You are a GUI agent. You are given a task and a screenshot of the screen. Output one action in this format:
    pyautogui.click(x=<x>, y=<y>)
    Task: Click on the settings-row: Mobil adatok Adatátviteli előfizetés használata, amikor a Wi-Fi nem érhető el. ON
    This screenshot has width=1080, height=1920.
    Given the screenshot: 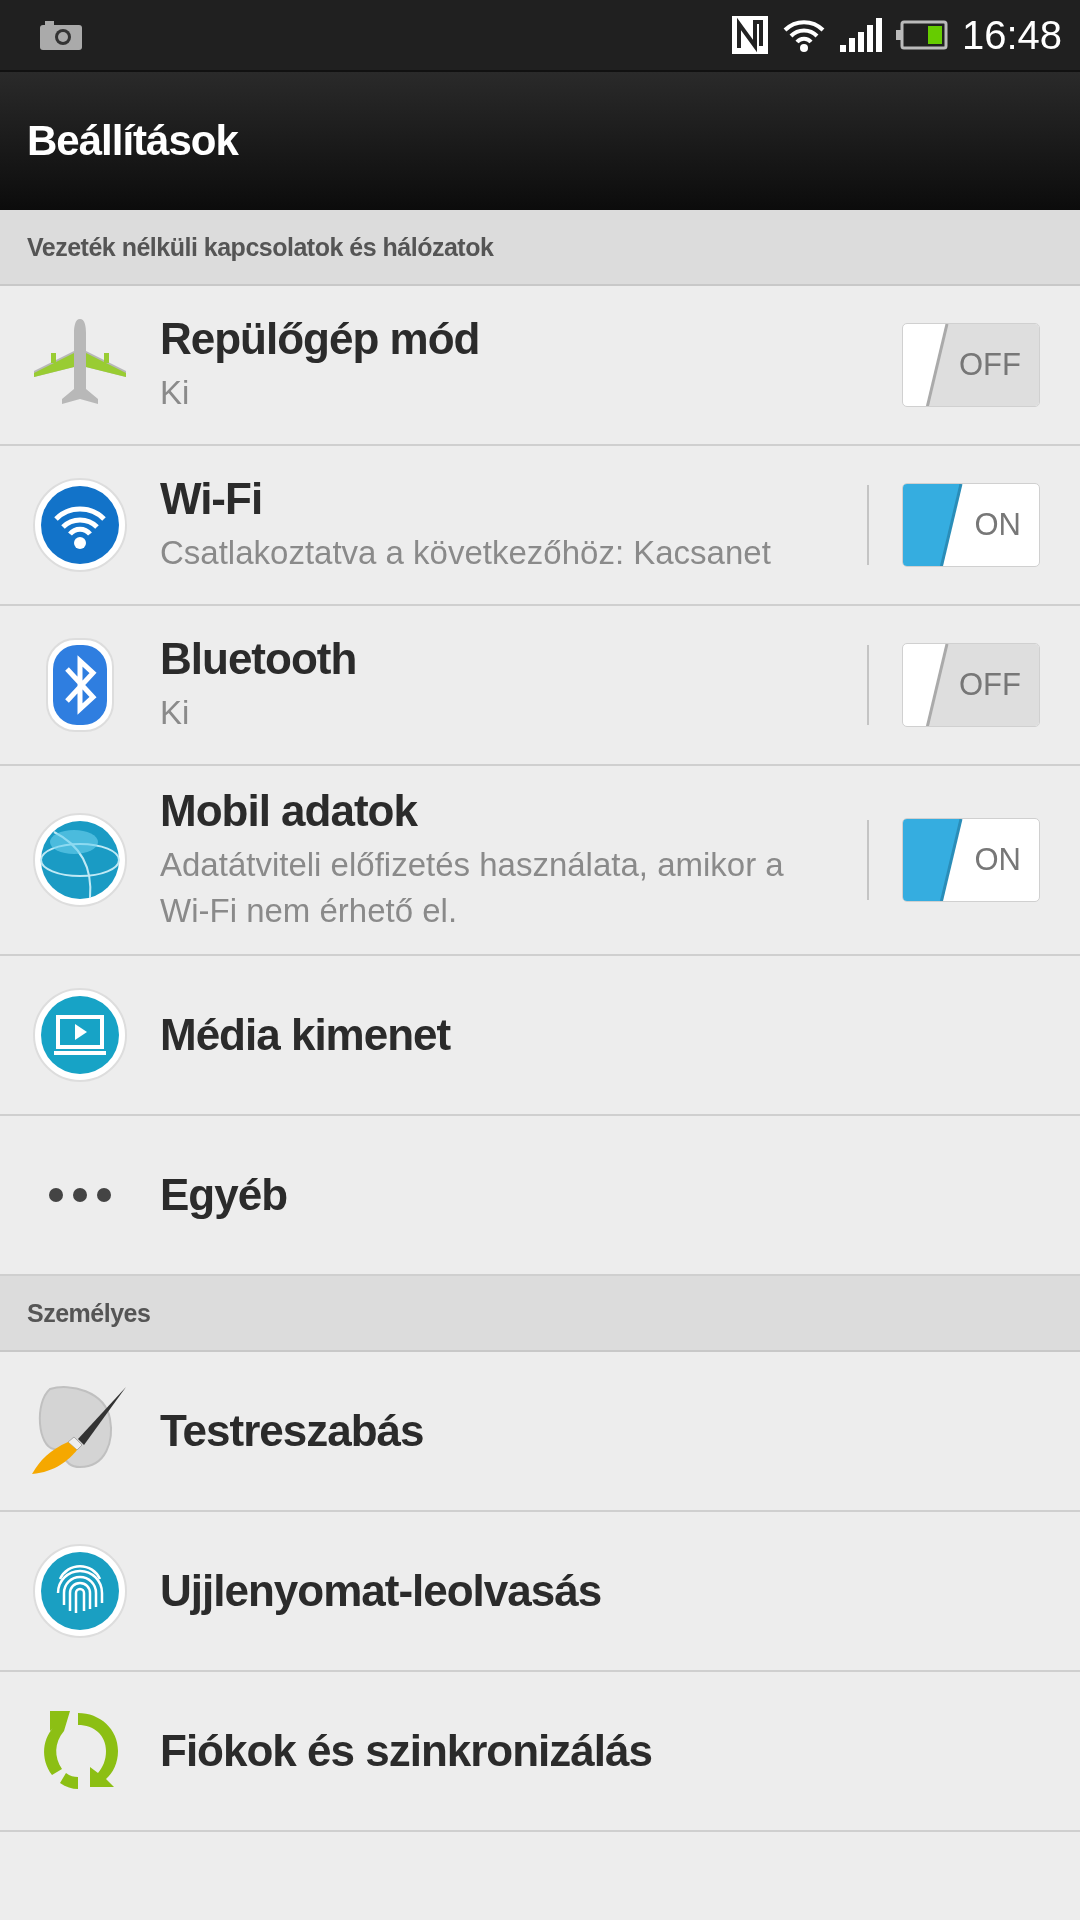 What is the action you would take?
    pyautogui.click(x=540, y=861)
    